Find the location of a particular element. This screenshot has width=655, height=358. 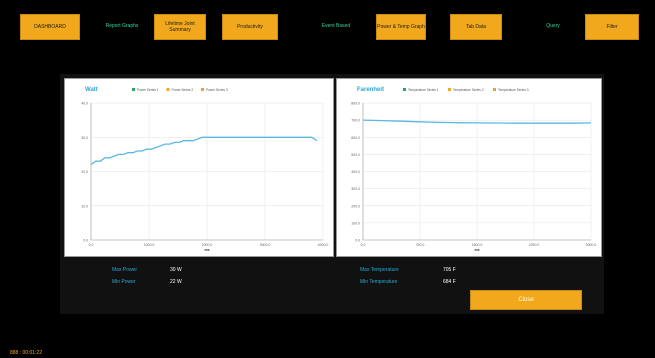

min-power-label: Min Power is located at coordinates (124, 282).